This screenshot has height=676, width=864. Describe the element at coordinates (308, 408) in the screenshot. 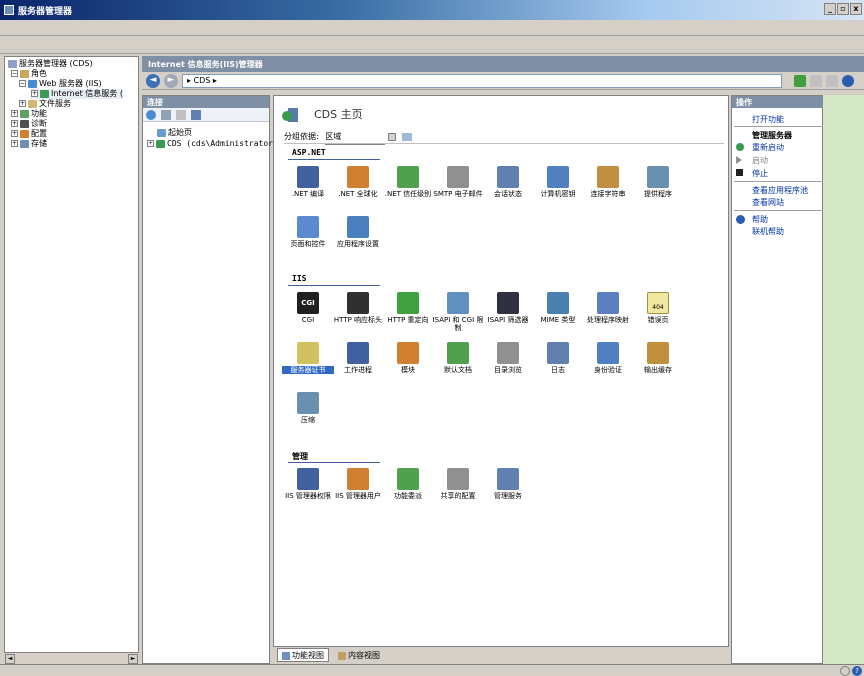

I see `feature-compression: 压缩` at that location.